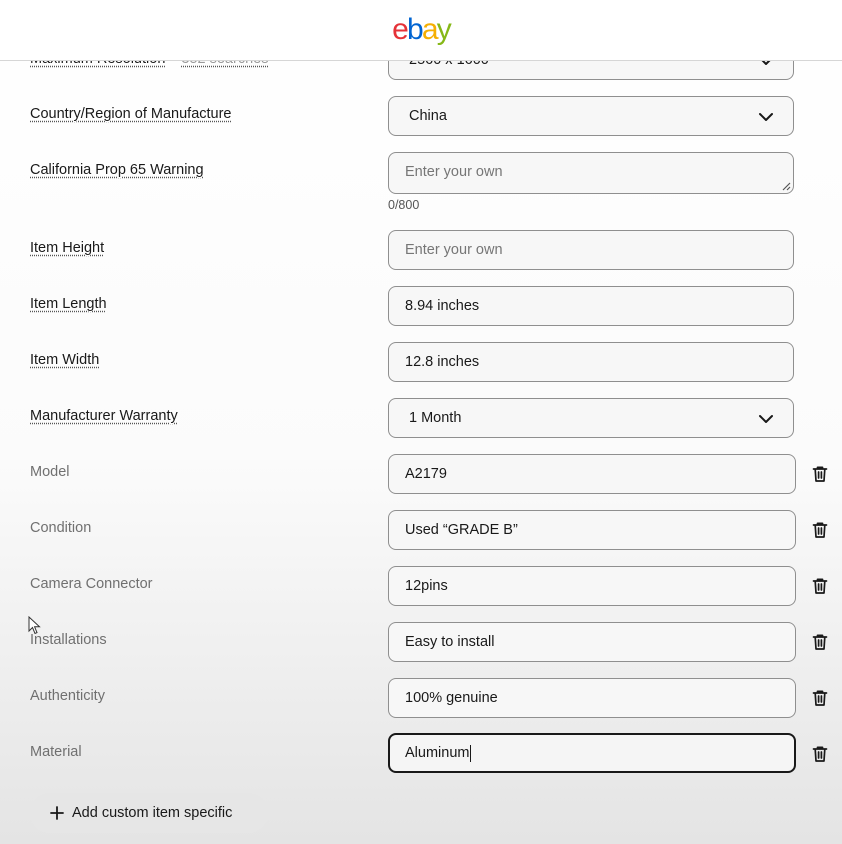 The image size is (842, 844). What do you see at coordinates (415, 29) in the screenshot?
I see `logo-letter-b: b` at bounding box center [415, 29].